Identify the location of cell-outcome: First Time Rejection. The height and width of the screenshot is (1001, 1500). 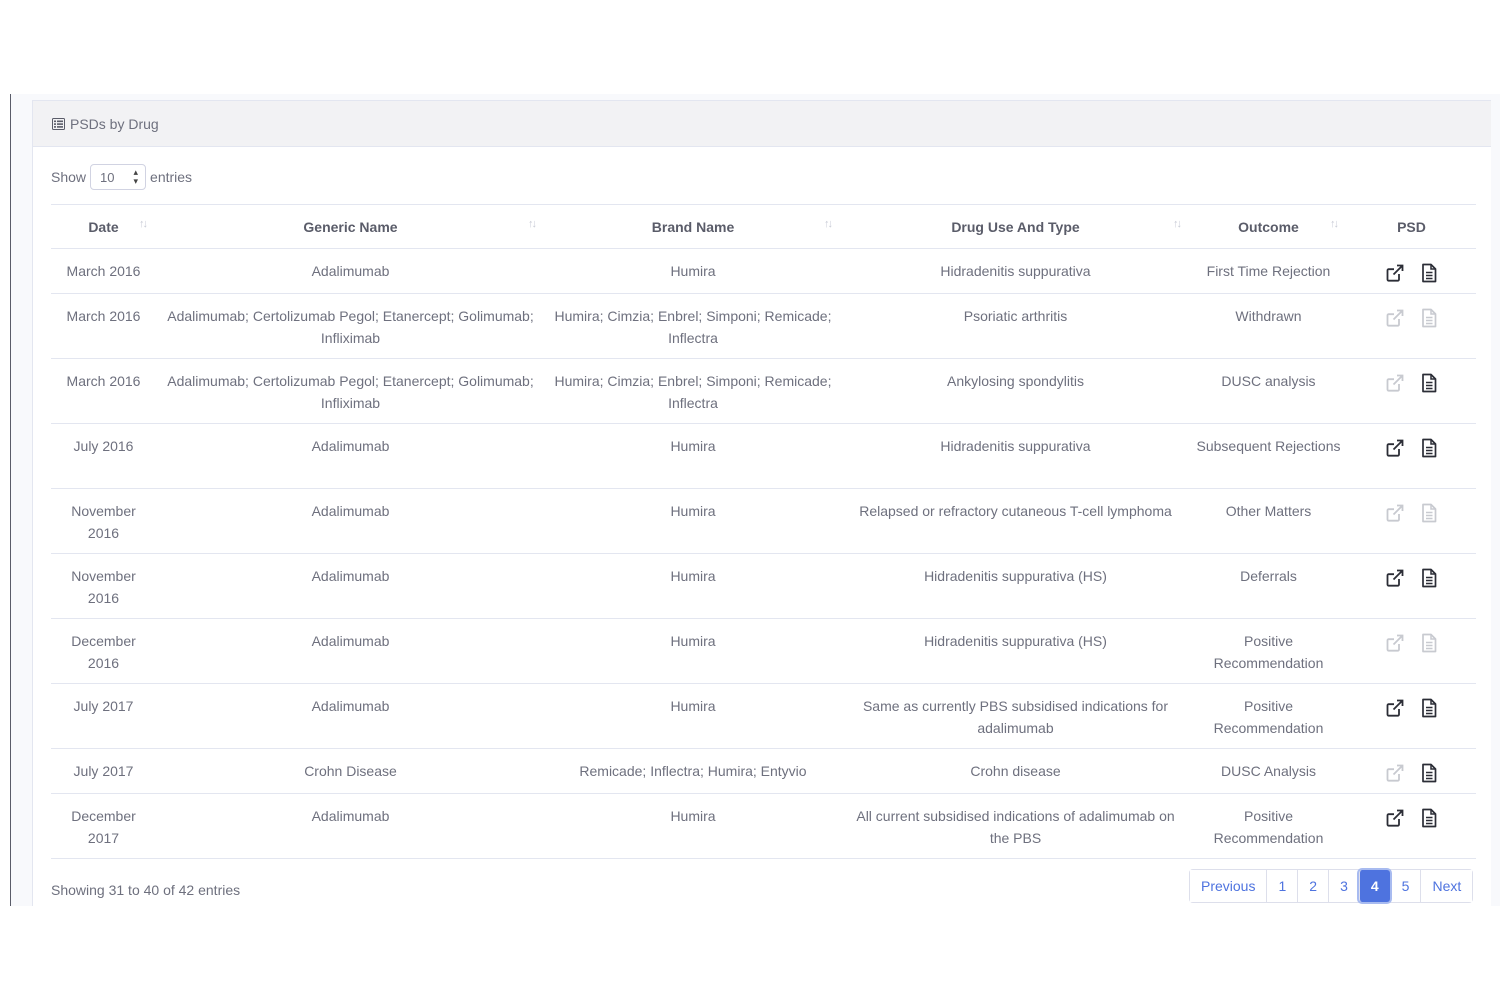
(1268, 271).